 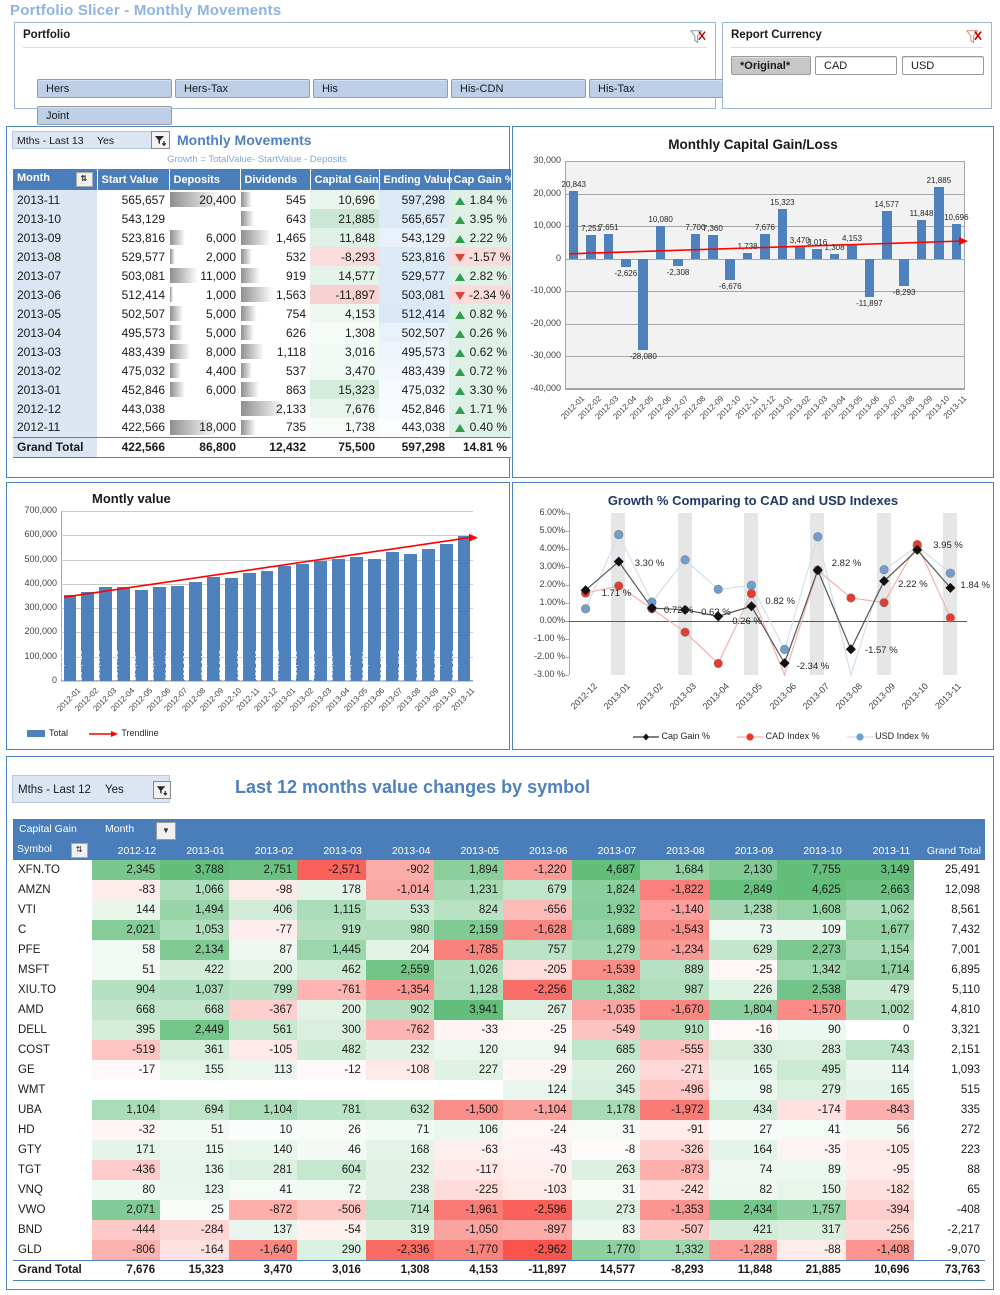 What do you see at coordinates (949, 850) in the screenshot?
I see `matrix-grand-total-header: Grand Total` at bounding box center [949, 850].